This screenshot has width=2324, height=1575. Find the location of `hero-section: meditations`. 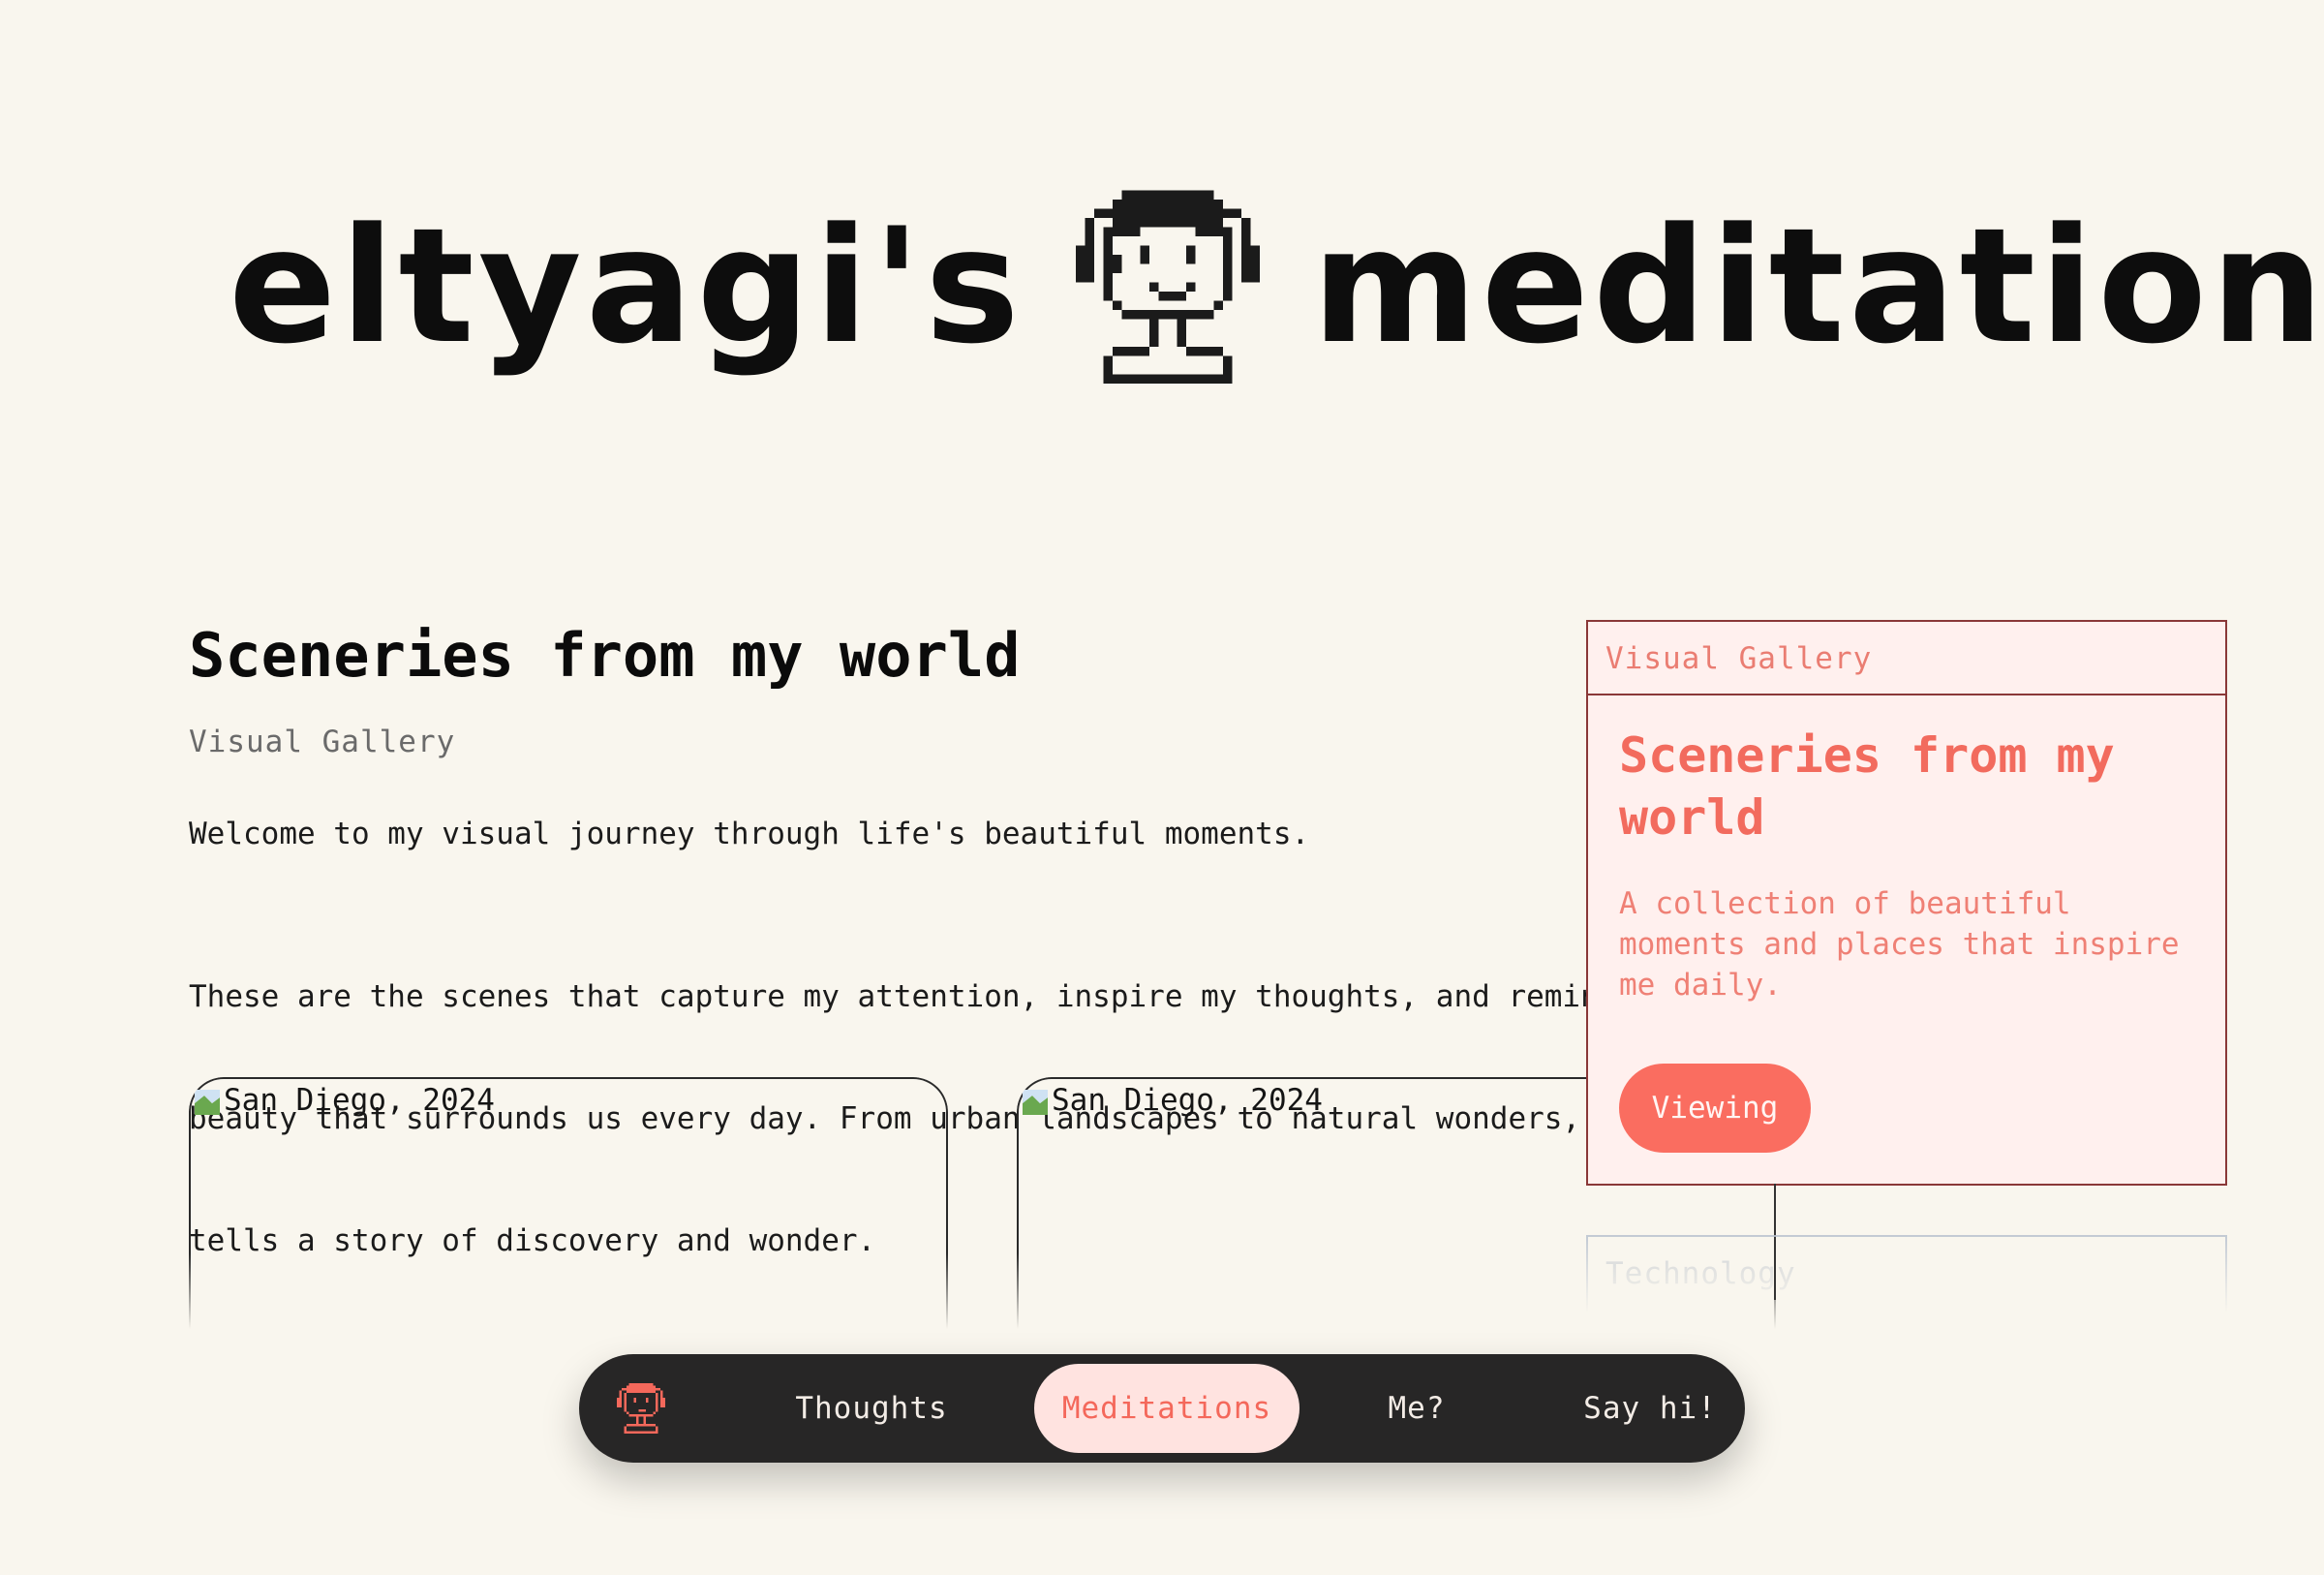

hero-section: meditations is located at coordinates (1817, 286).